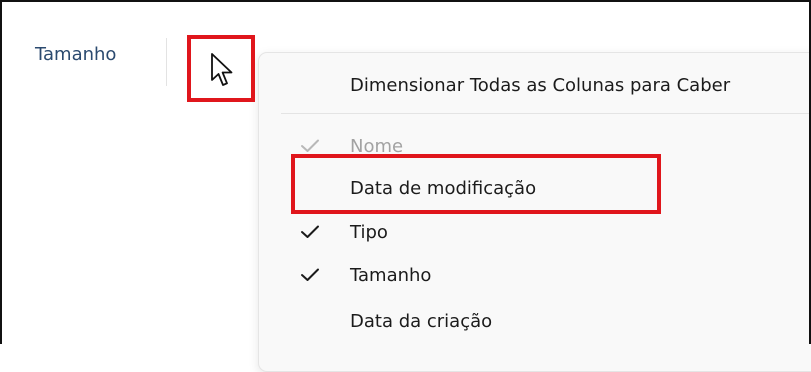 This screenshot has width=811, height=372. Describe the element at coordinates (535, 232) in the screenshot. I see `menu-item-tipo: Tipo` at that location.